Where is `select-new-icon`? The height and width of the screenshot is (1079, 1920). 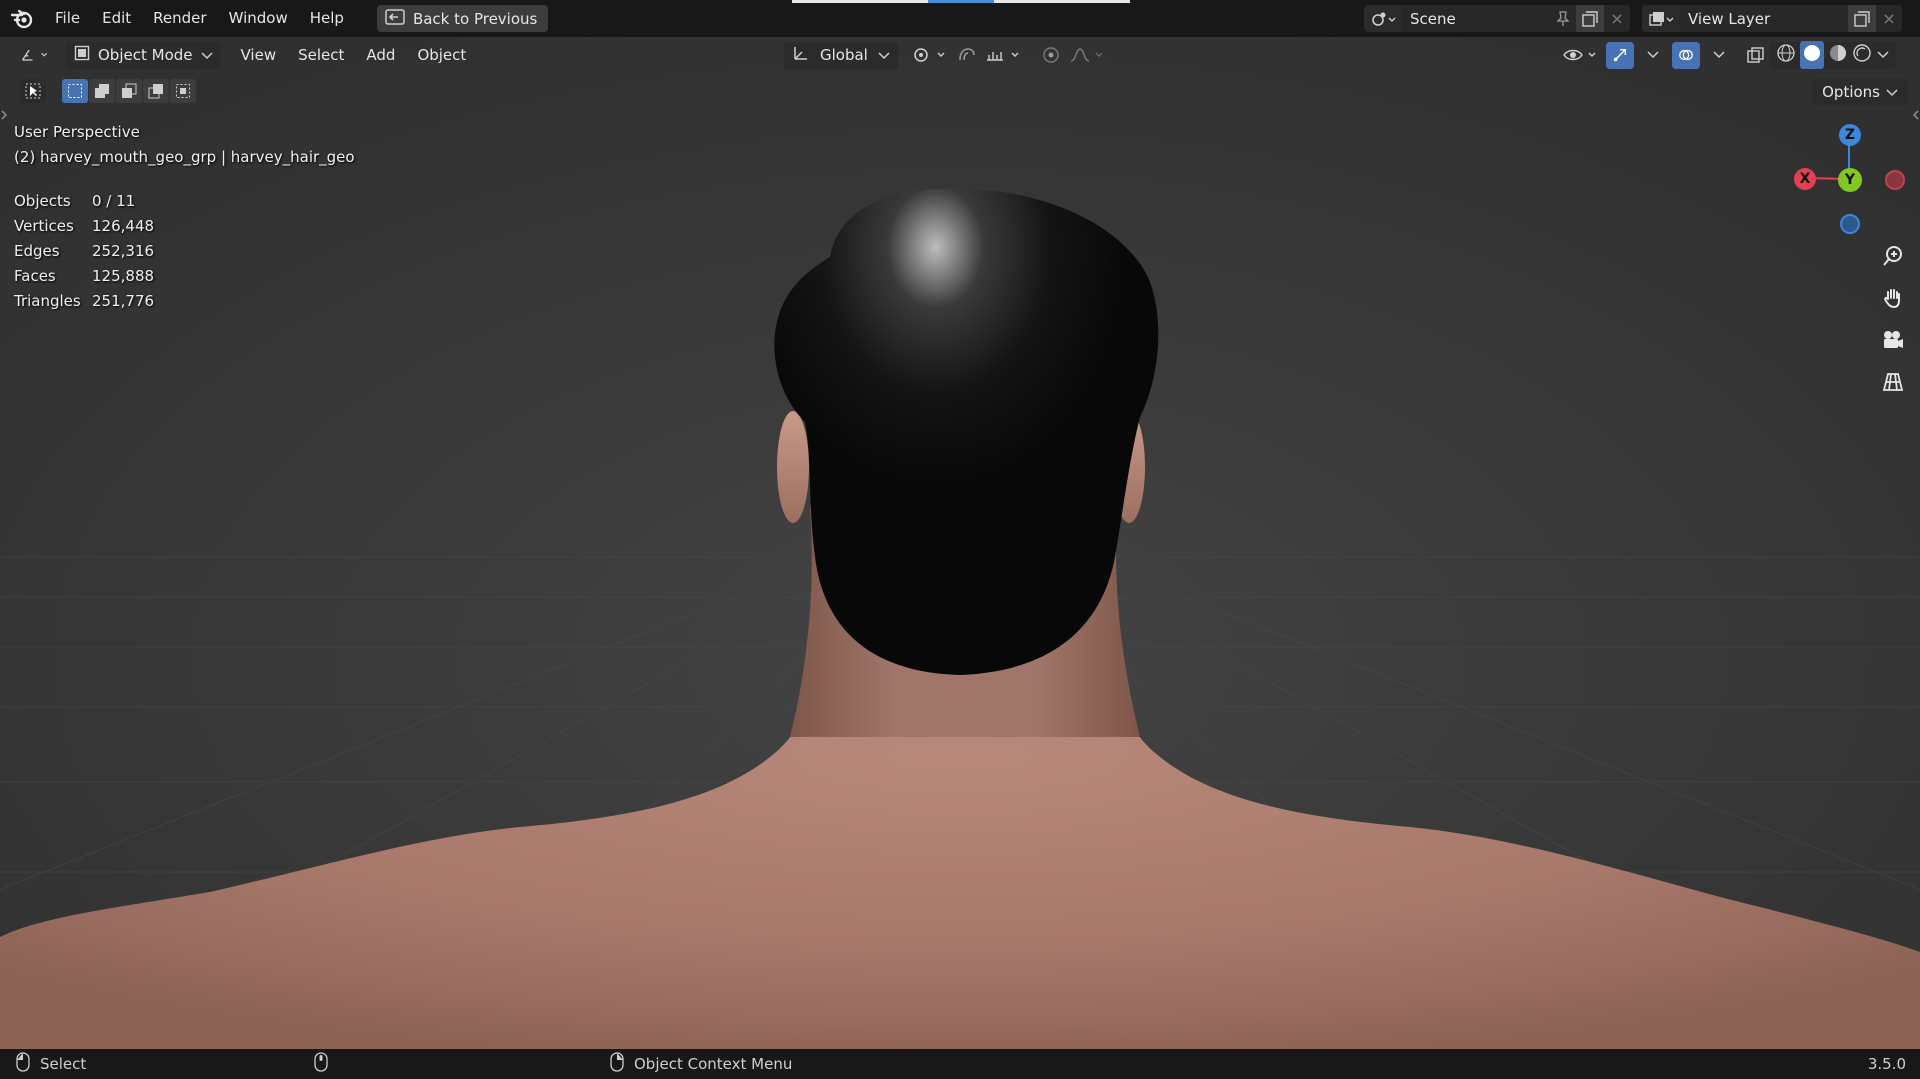
select-new-icon is located at coordinates (75, 91).